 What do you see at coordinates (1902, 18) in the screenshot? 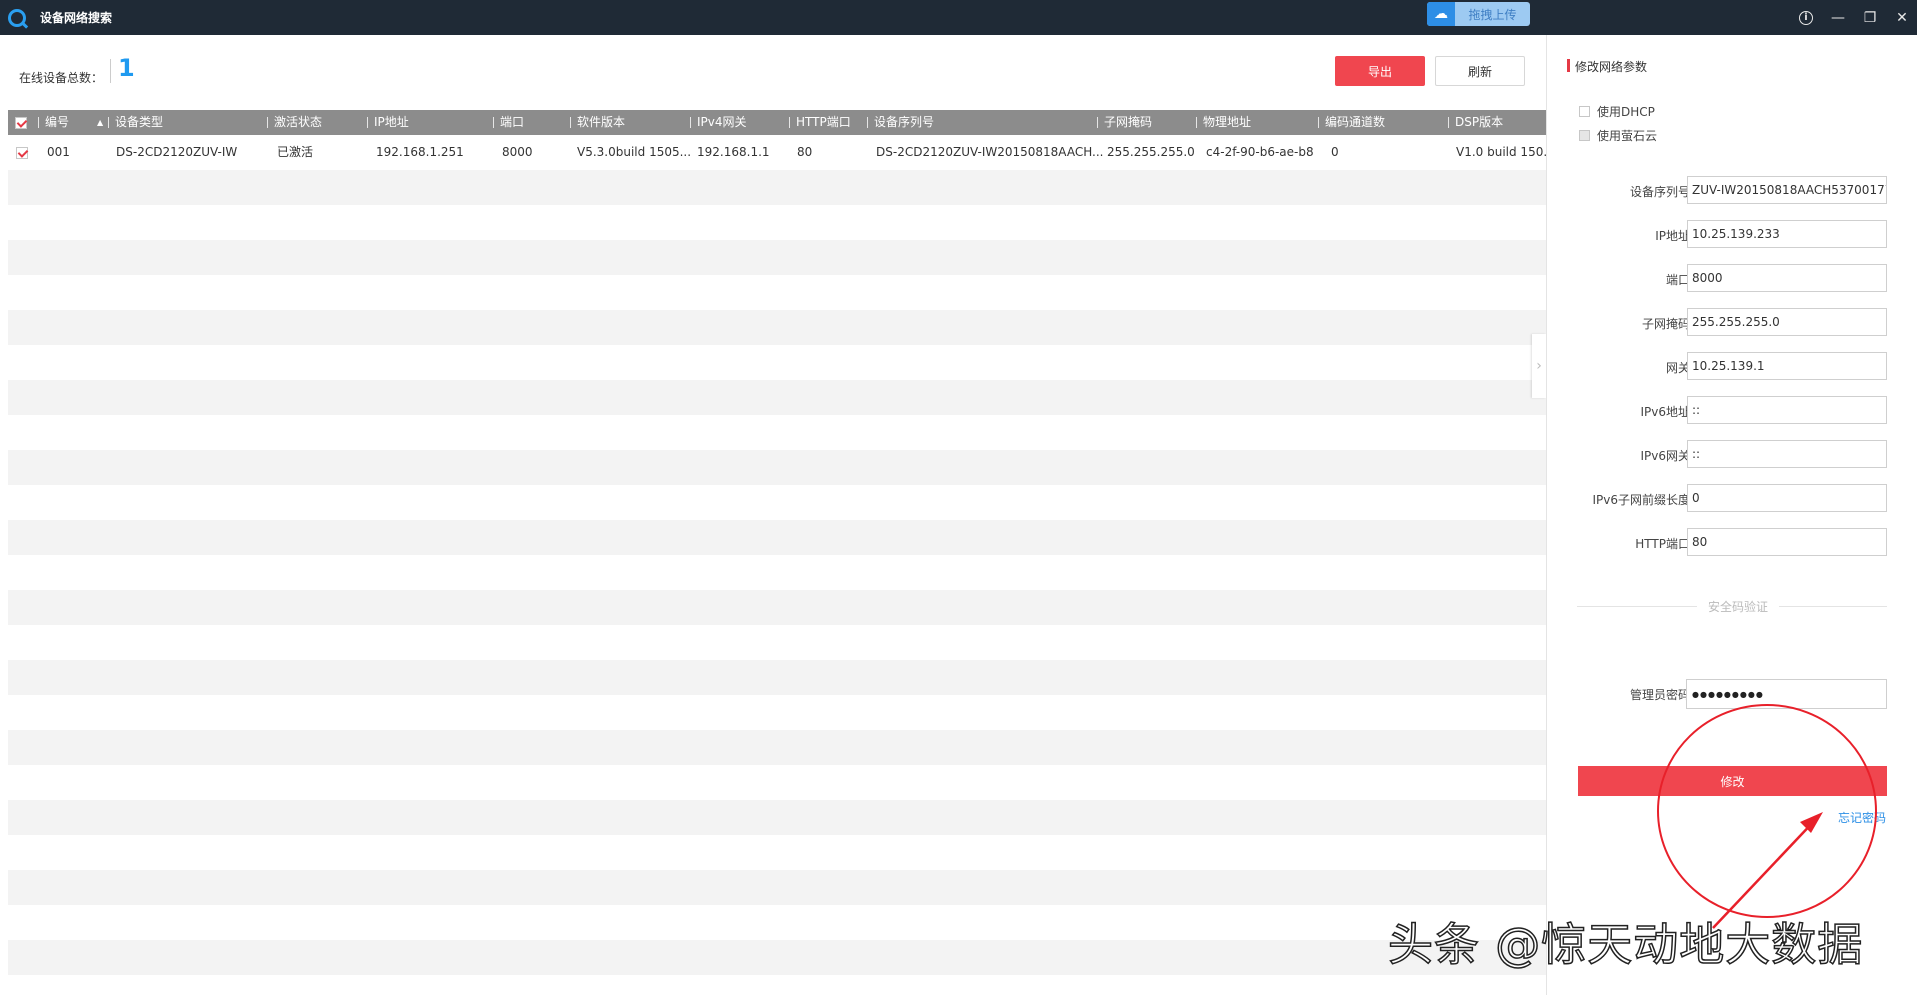
I see `close-icon: ✕` at bounding box center [1902, 18].